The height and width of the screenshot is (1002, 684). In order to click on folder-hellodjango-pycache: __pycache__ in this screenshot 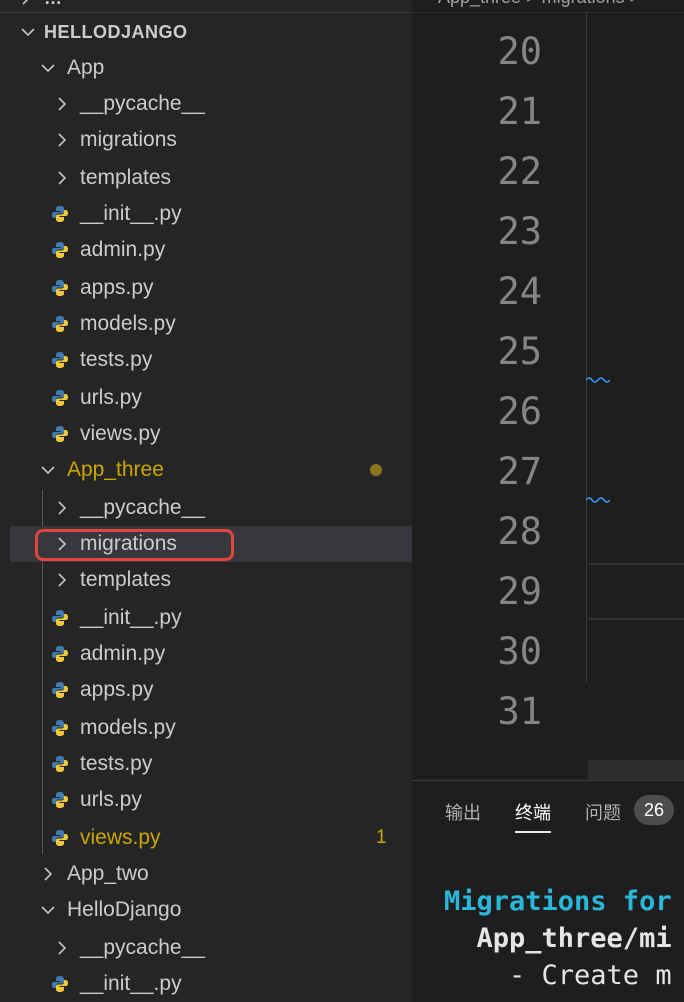, I will do `click(211, 948)`.